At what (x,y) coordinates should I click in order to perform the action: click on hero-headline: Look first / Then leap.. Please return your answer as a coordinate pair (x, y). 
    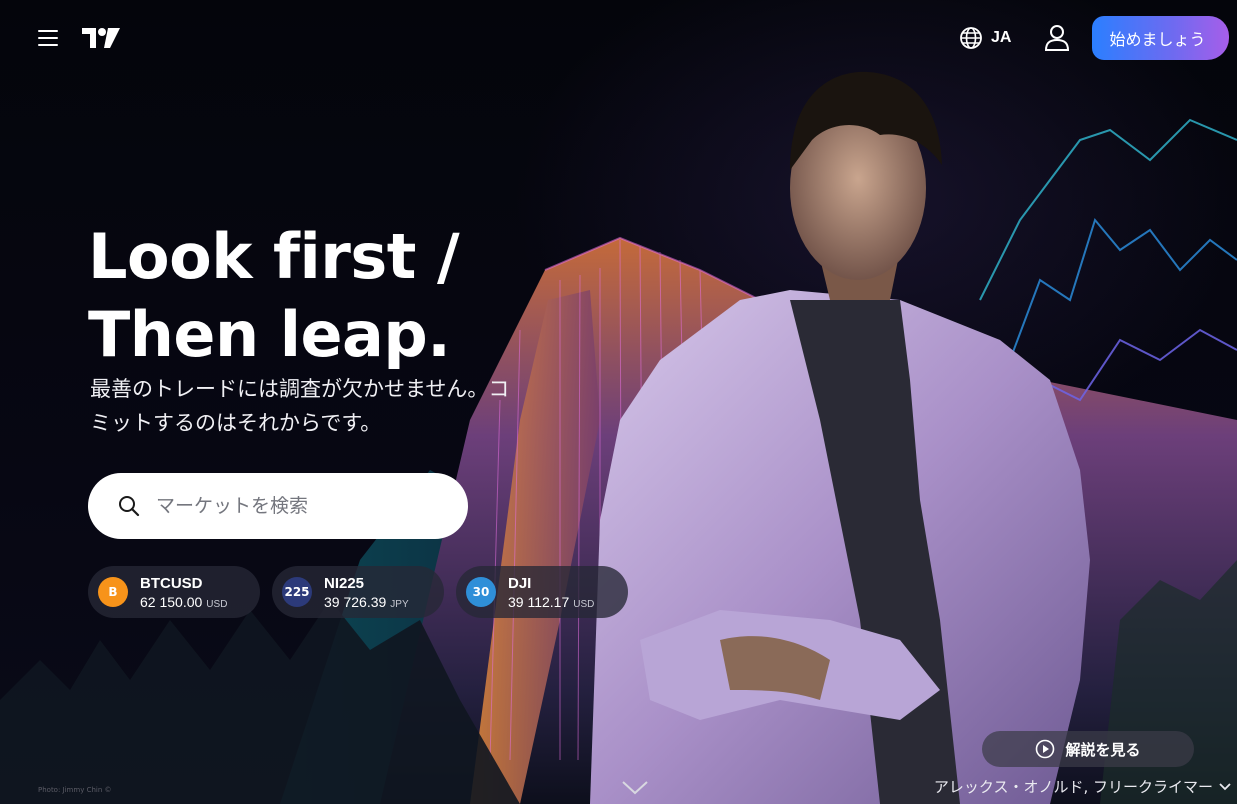
    Looking at the image, I should click on (274, 296).